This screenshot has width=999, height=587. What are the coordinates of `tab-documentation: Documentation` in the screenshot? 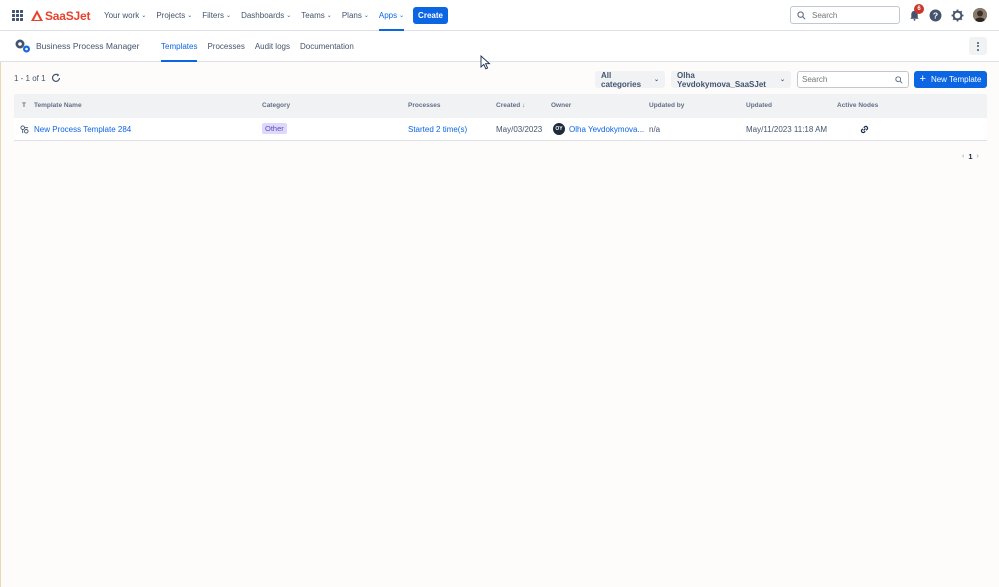 It's located at (327, 46).